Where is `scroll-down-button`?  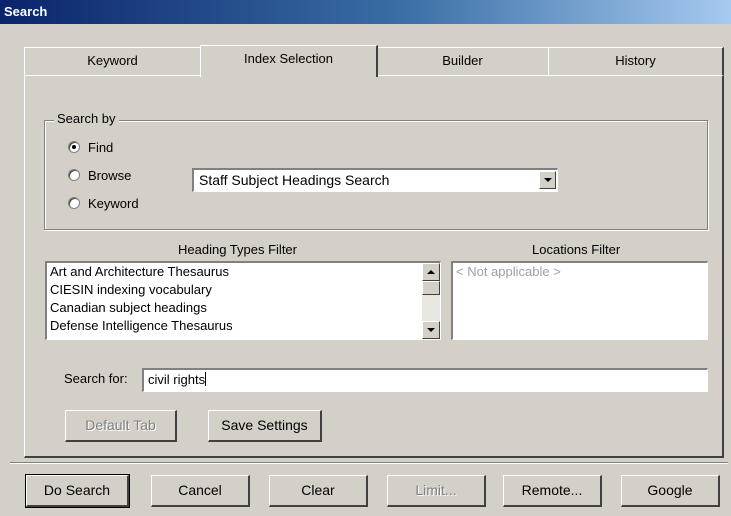
scroll-down-button is located at coordinates (431, 330).